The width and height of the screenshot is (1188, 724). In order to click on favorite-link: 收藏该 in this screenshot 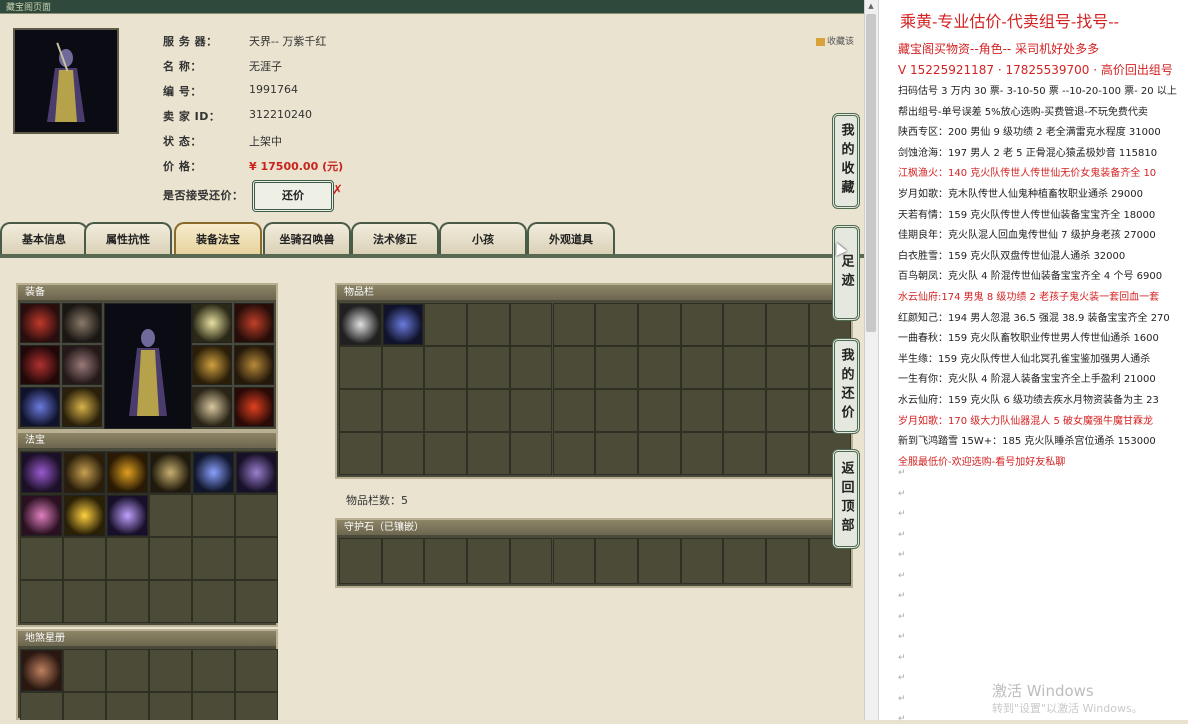, I will do `click(835, 40)`.